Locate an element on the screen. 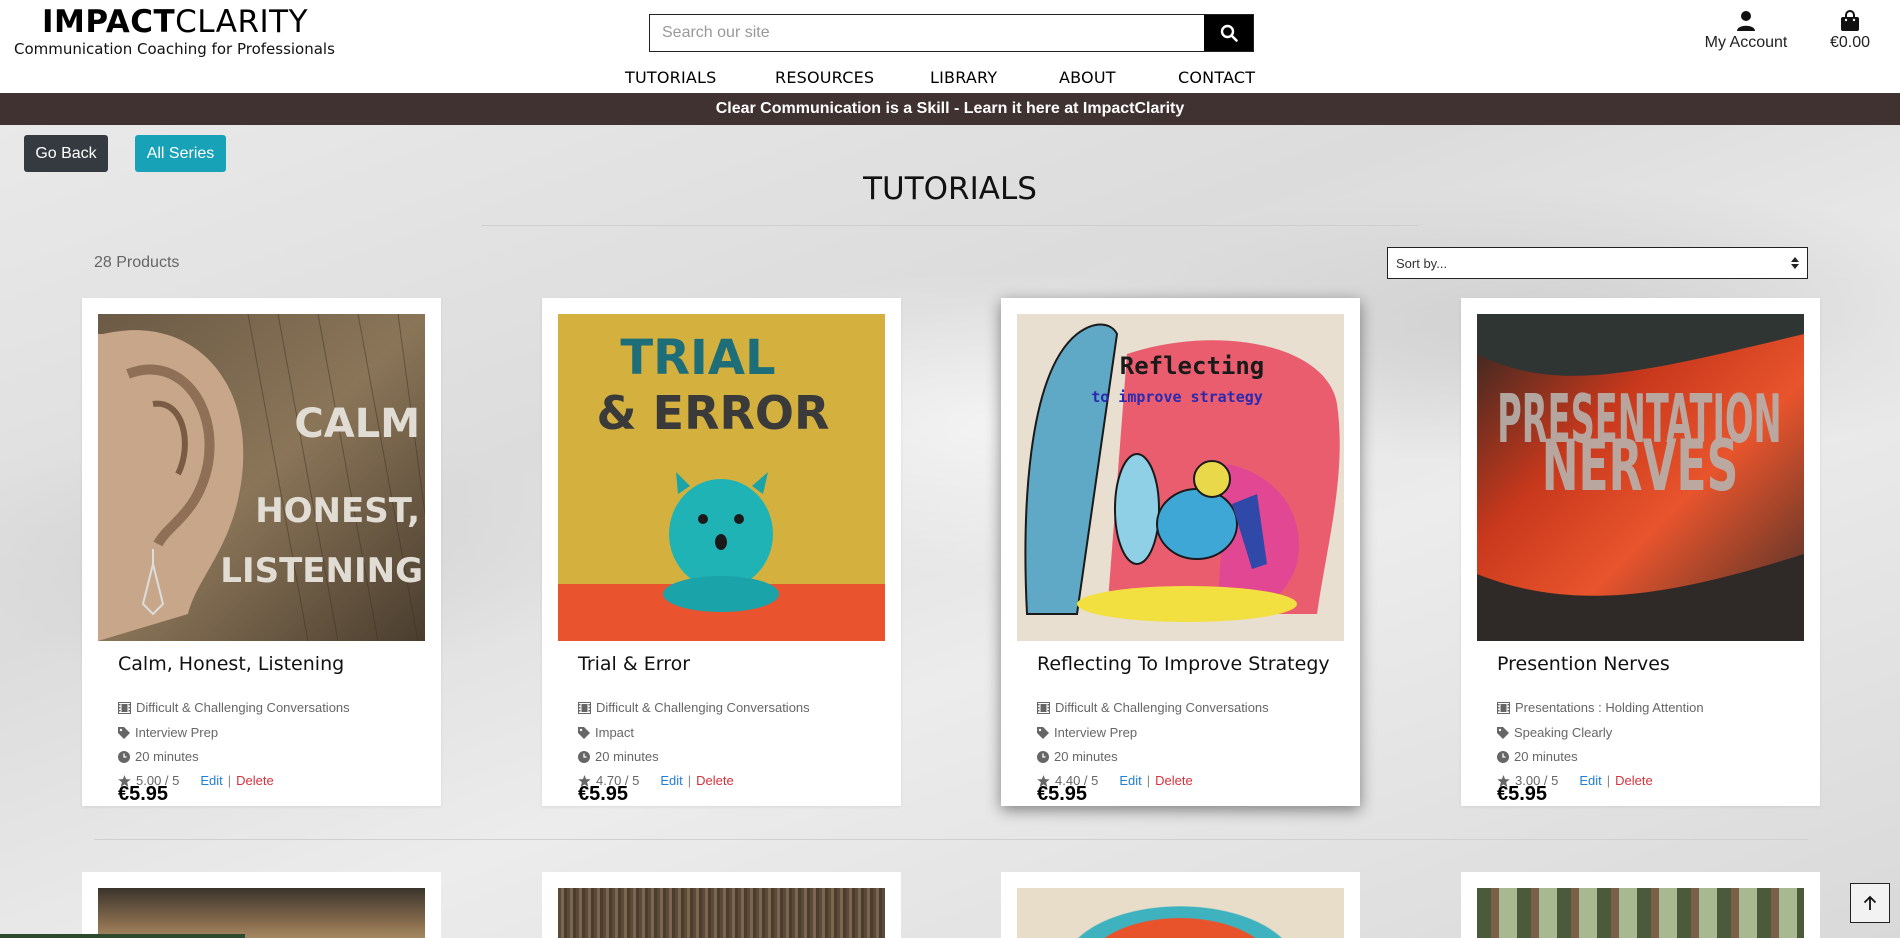 The image size is (1900, 938). shopping-bag-link: €0.00 is located at coordinates (1850, 30).